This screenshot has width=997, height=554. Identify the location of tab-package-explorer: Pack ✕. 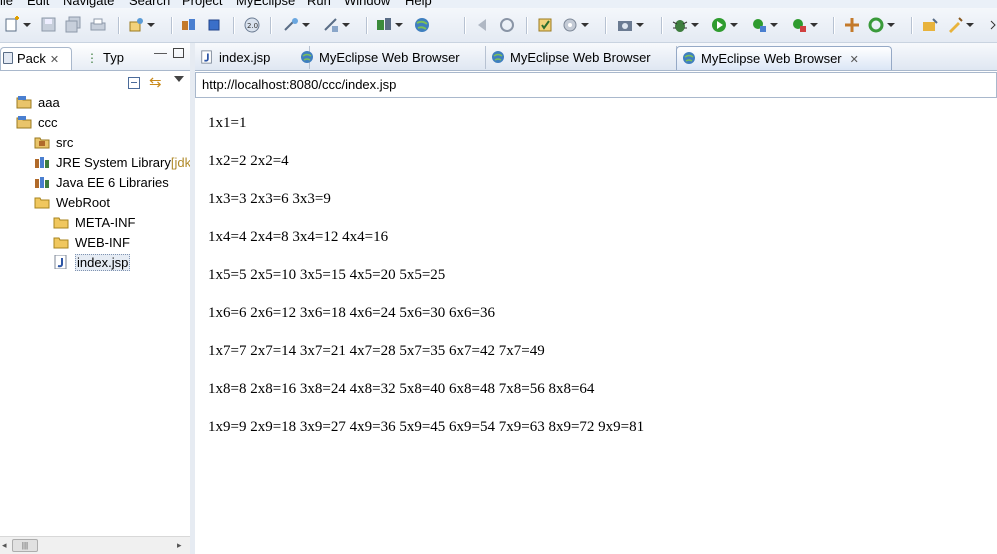
(36, 58).